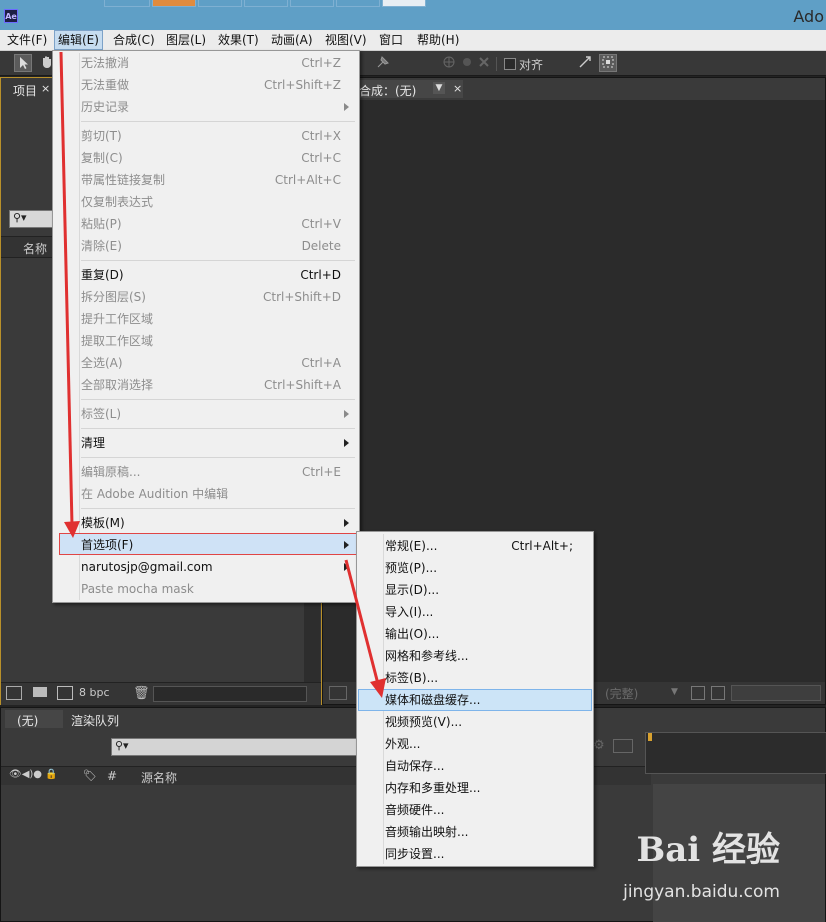 This screenshot has width=826, height=922. I want to click on edit-menu-item: 清除(E), so click(101, 246).